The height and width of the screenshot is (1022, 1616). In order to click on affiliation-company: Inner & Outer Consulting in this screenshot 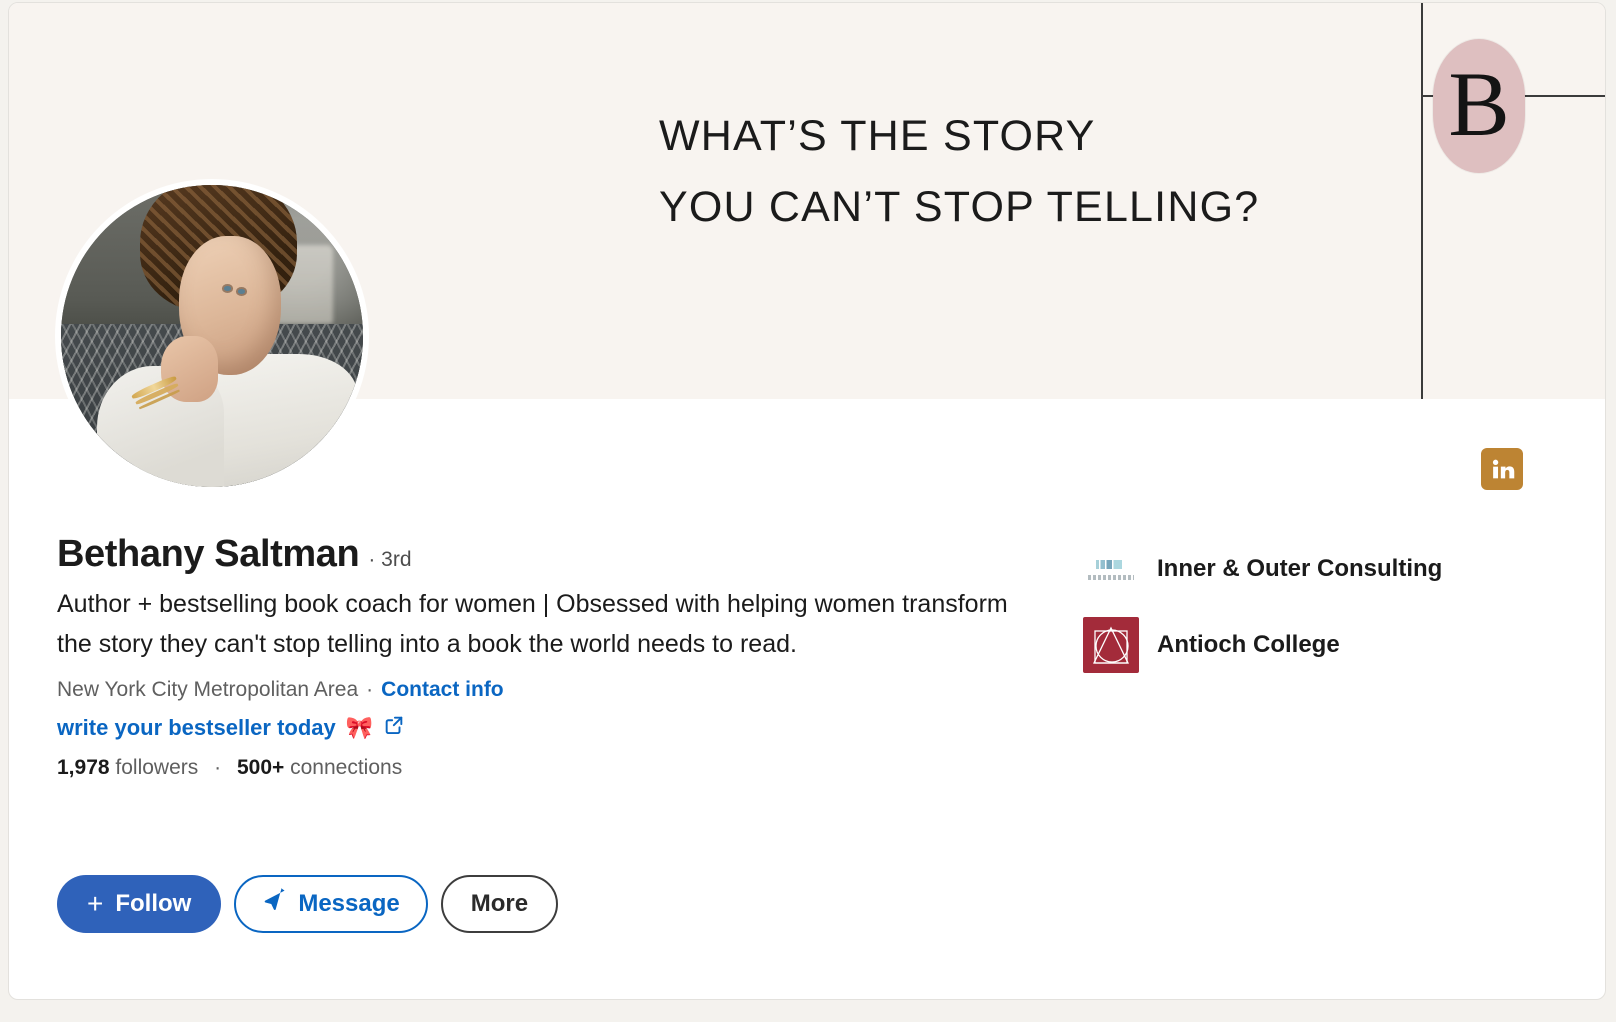, I will do `click(1318, 569)`.